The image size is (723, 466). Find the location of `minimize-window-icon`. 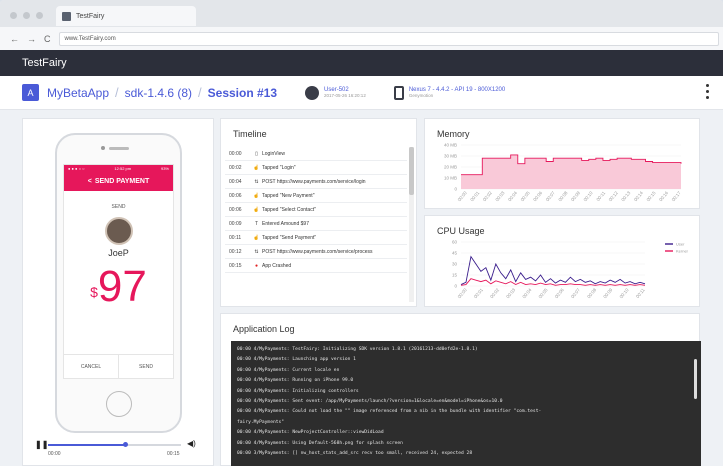

minimize-window-icon is located at coordinates (26, 15).